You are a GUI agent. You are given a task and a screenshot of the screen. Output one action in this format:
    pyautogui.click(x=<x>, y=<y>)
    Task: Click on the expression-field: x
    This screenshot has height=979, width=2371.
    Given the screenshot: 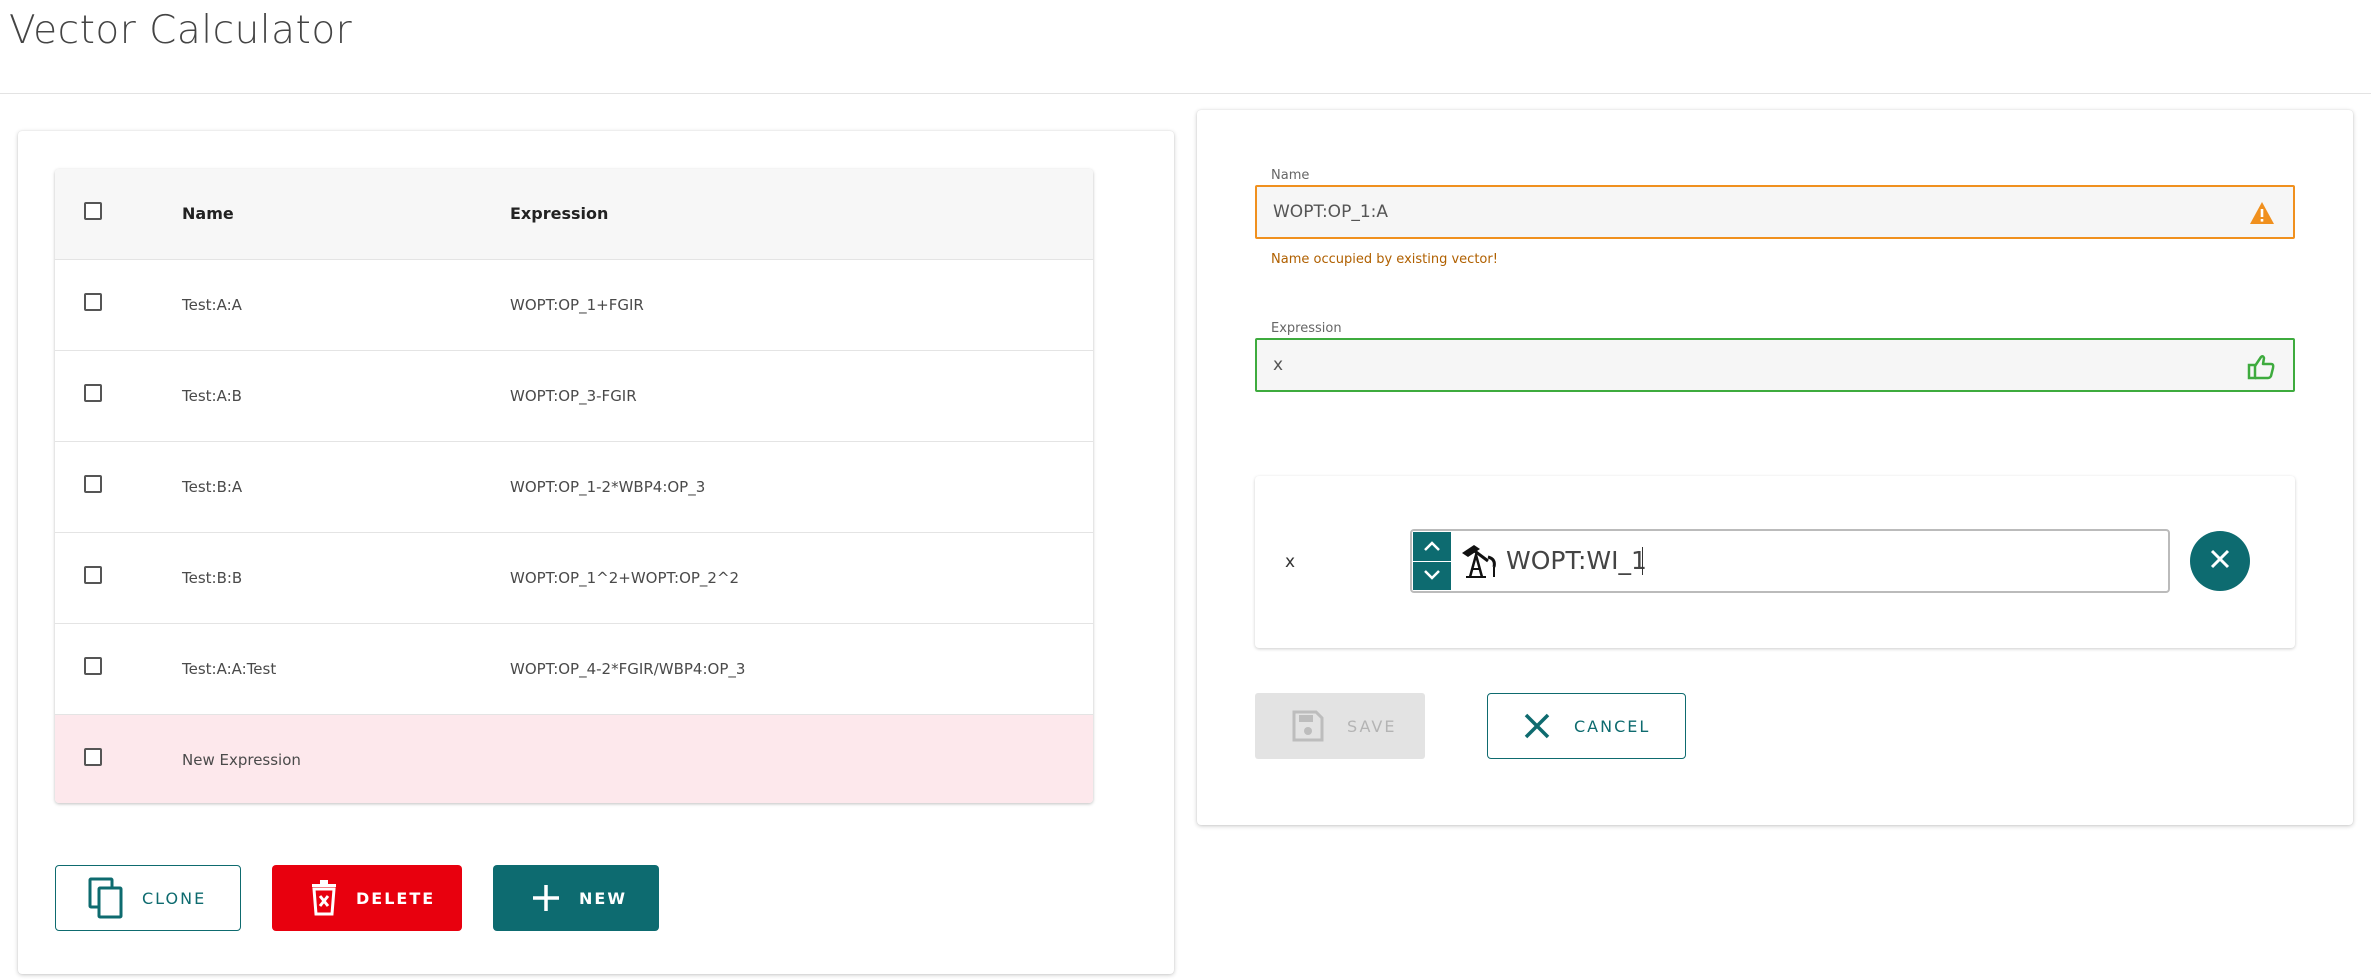 What is the action you would take?
    pyautogui.click(x=1775, y=365)
    